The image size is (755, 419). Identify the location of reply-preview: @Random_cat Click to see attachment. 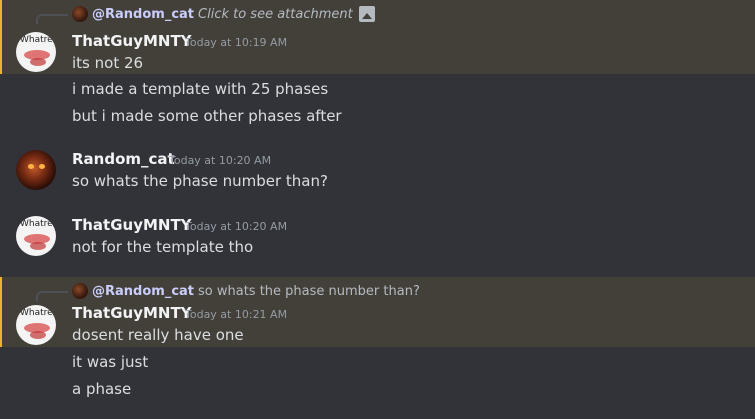
(223, 14).